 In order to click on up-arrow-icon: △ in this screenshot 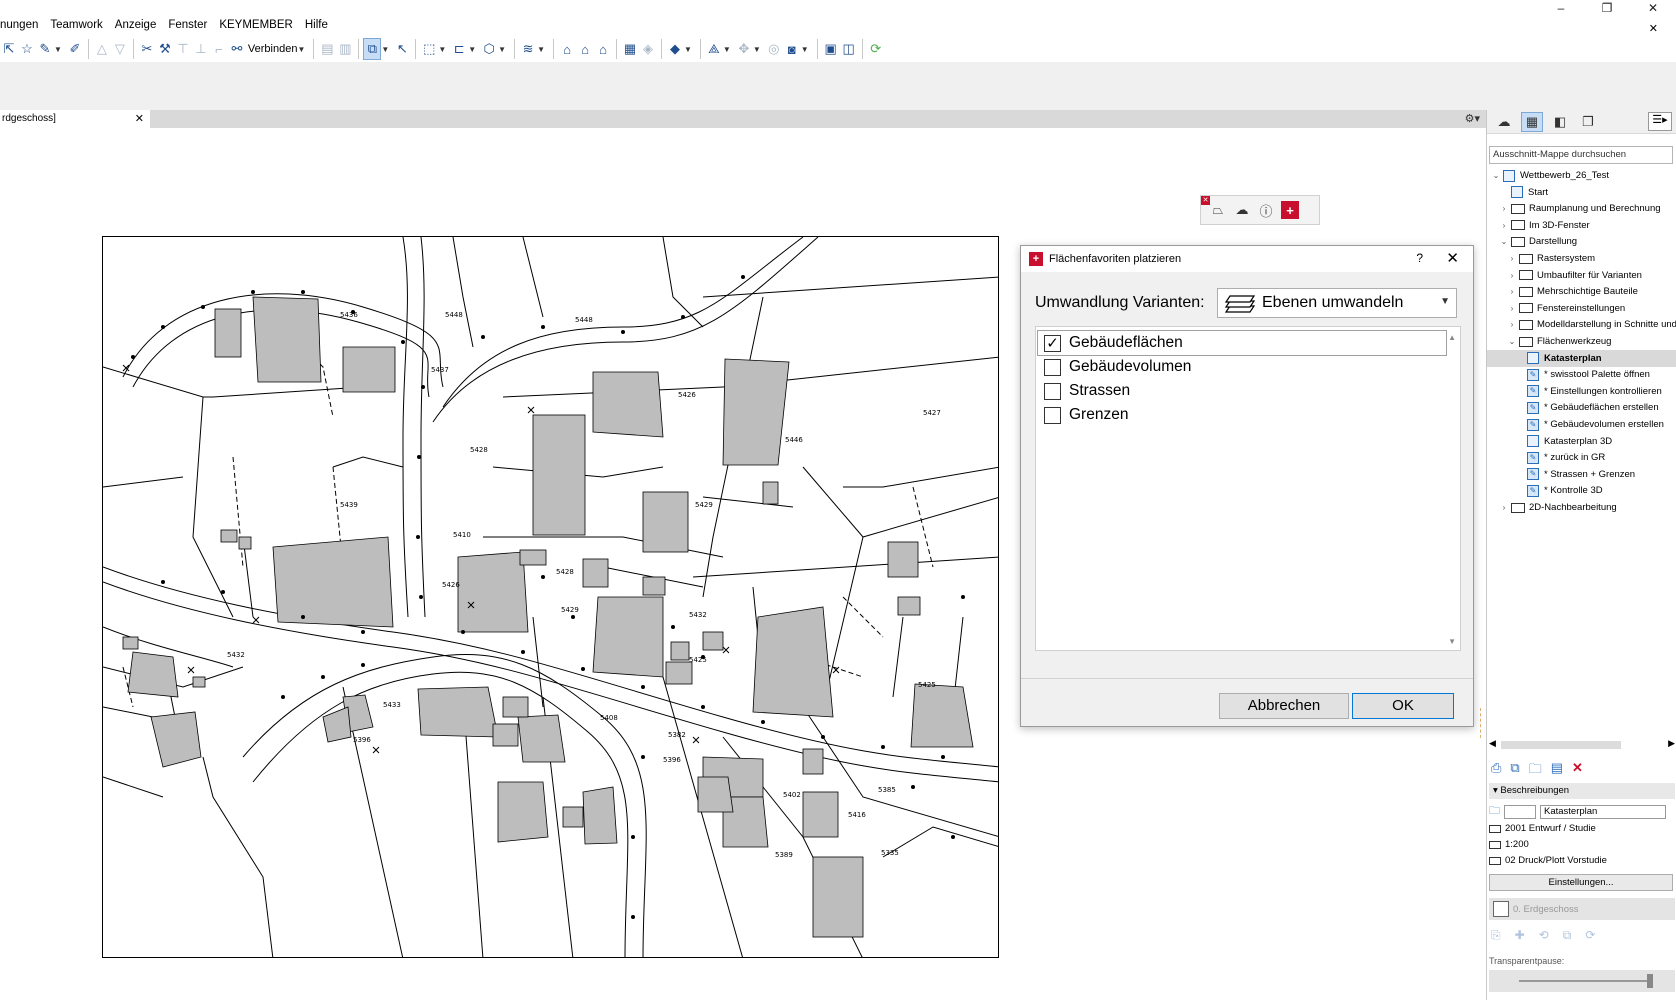, I will do `click(102, 49)`.